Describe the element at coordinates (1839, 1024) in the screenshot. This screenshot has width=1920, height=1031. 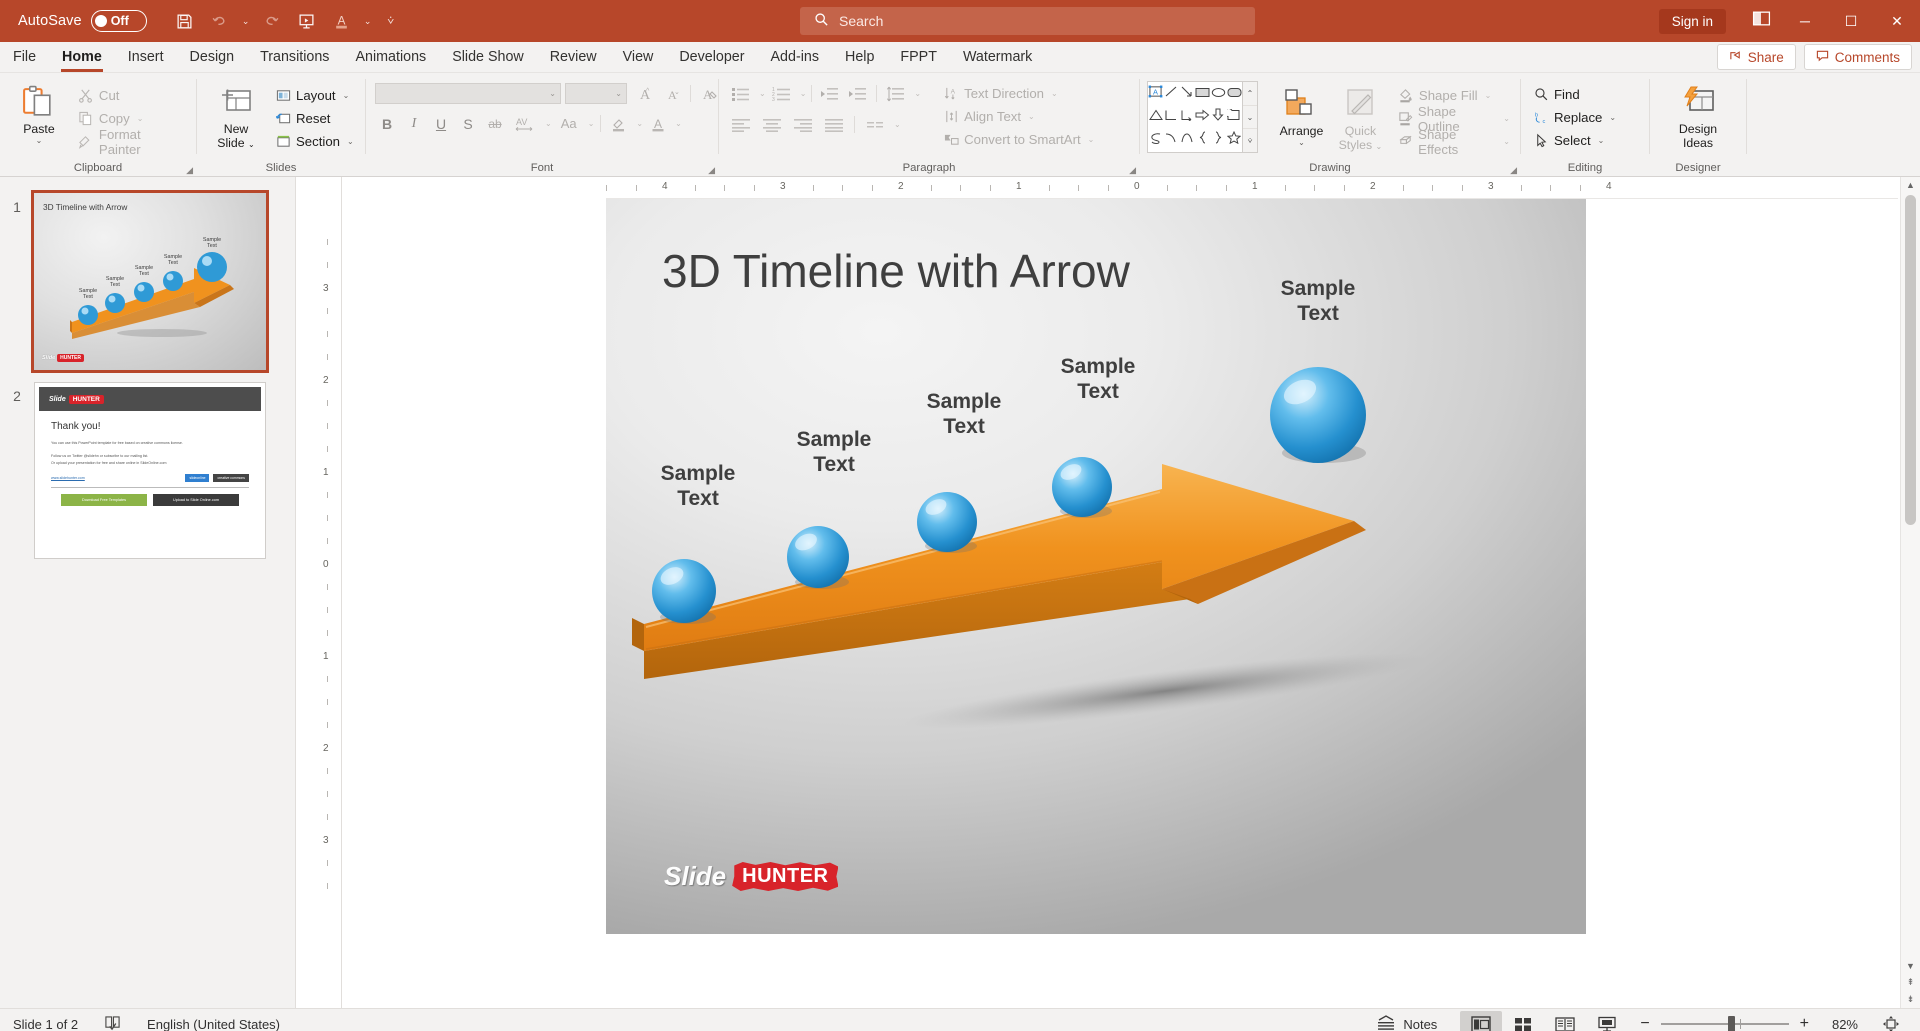
I see `zoom-percentage: 82%` at that location.